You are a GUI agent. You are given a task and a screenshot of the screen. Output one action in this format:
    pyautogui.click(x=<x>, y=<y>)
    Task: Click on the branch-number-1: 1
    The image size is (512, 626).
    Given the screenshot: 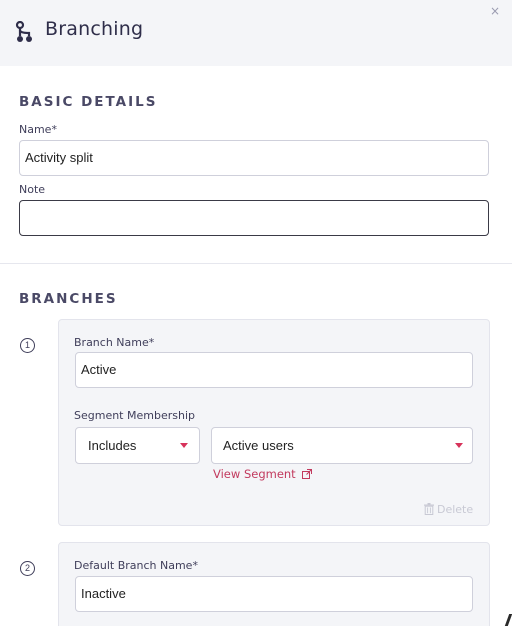 What is the action you would take?
    pyautogui.click(x=27, y=345)
    